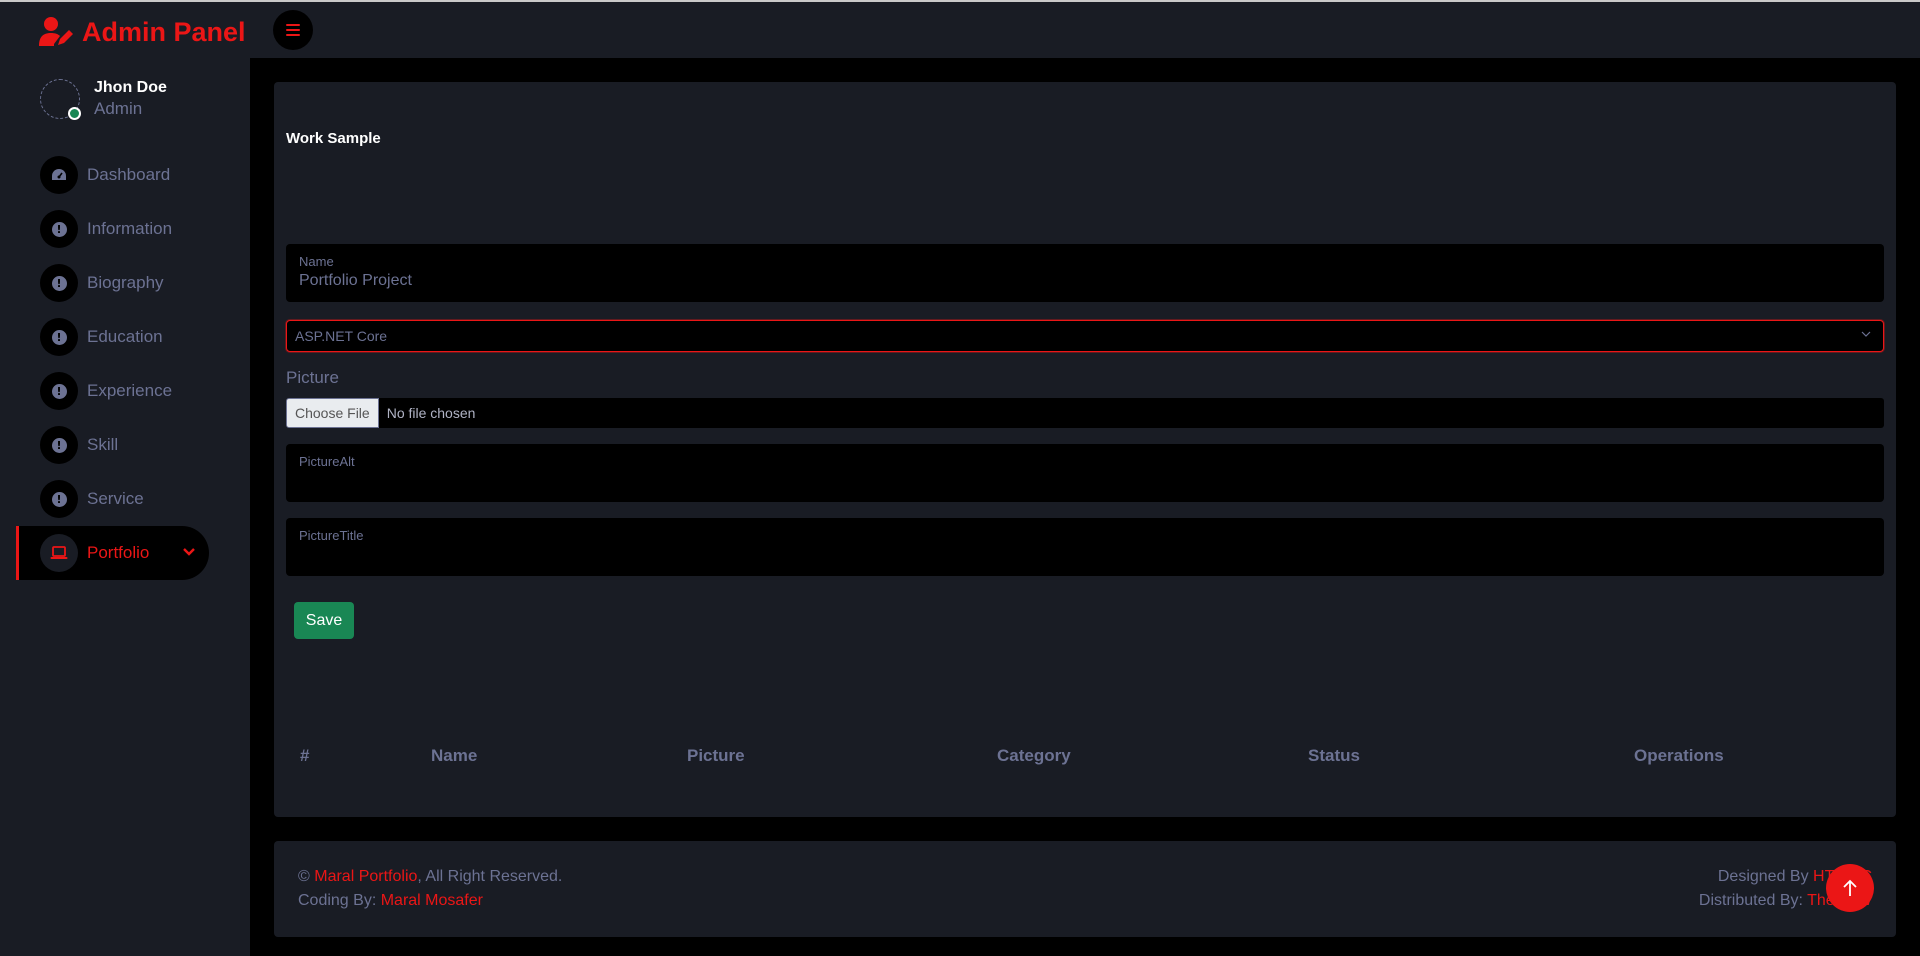  I want to click on laptop-icon, so click(59, 553).